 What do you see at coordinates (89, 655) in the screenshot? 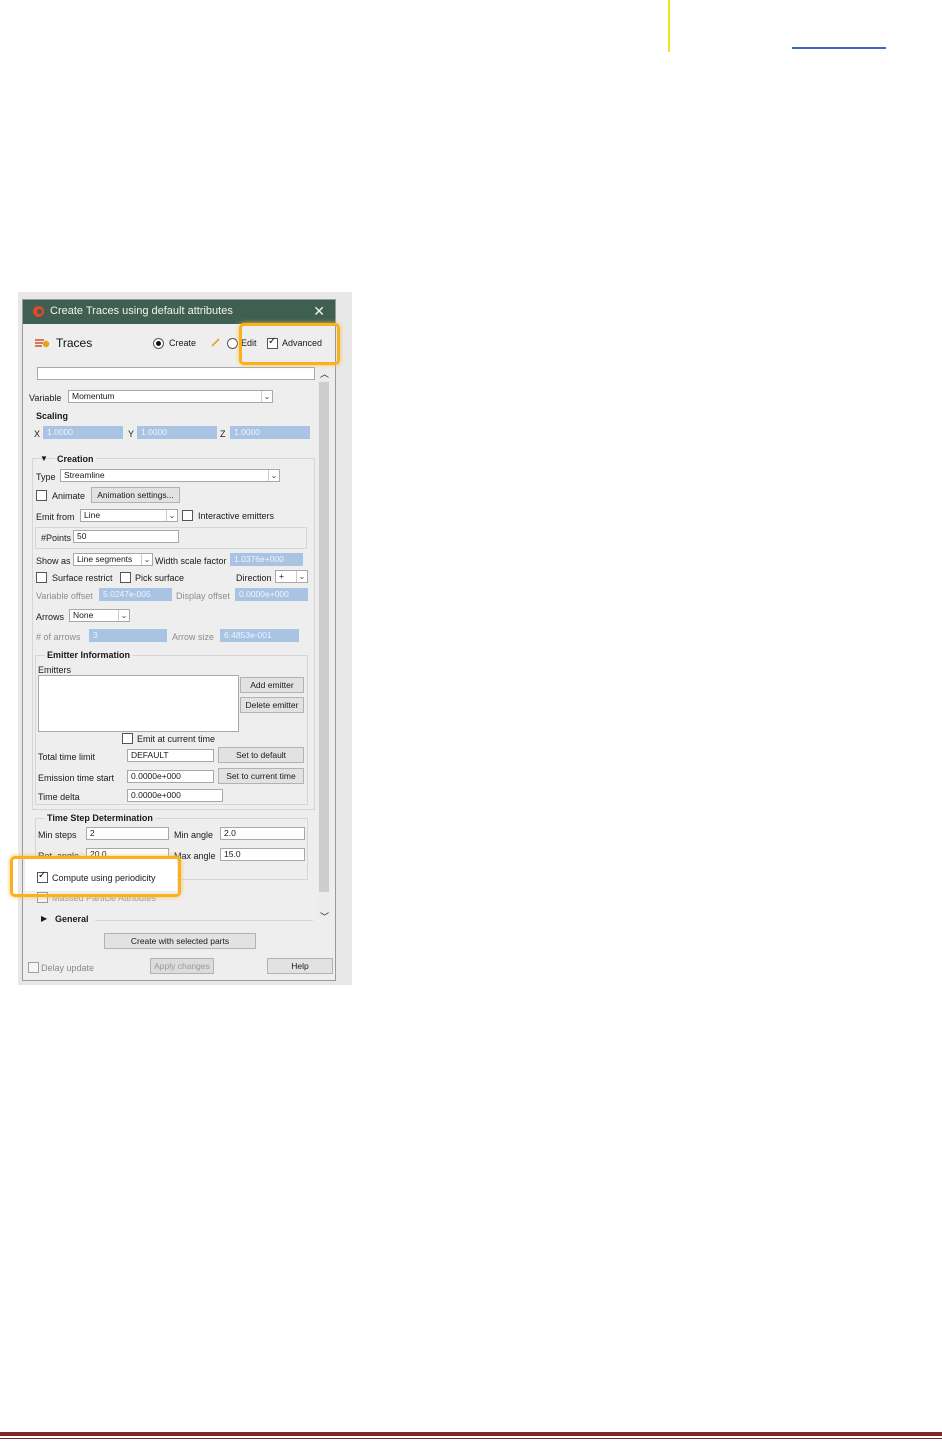
I see `emitter-info-heading: Emitter Information` at bounding box center [89, 655].